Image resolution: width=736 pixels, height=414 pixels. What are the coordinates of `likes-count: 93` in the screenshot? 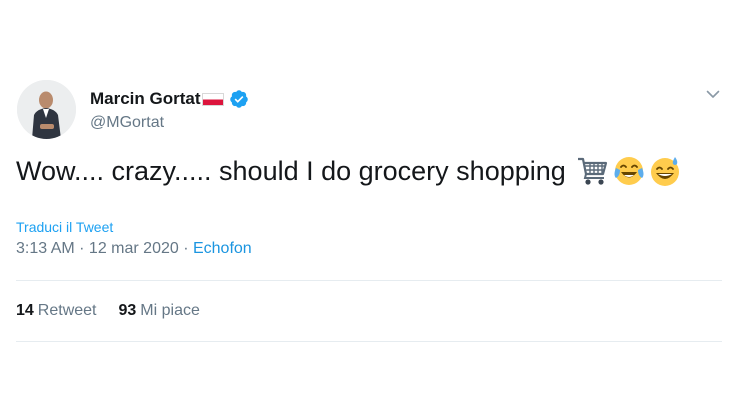 It's located at (127, 310).